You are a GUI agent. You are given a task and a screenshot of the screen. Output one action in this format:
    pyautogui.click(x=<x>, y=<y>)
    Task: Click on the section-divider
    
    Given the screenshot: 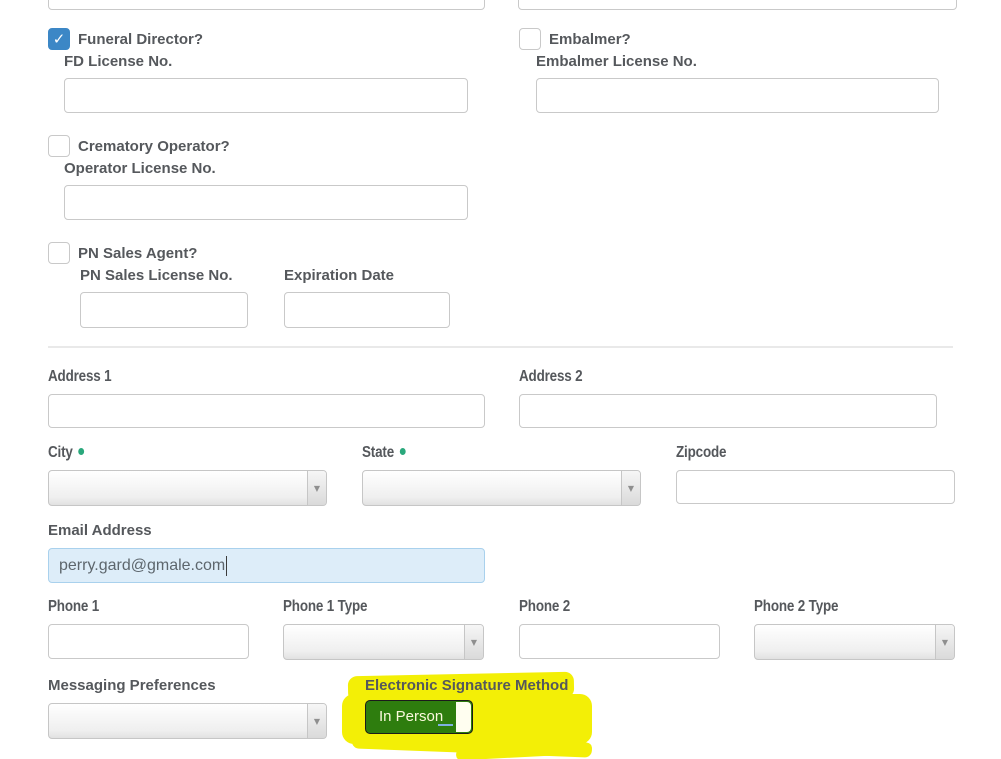 What is the action you would take?
    pyautogui.click(x=500, y=347)
    